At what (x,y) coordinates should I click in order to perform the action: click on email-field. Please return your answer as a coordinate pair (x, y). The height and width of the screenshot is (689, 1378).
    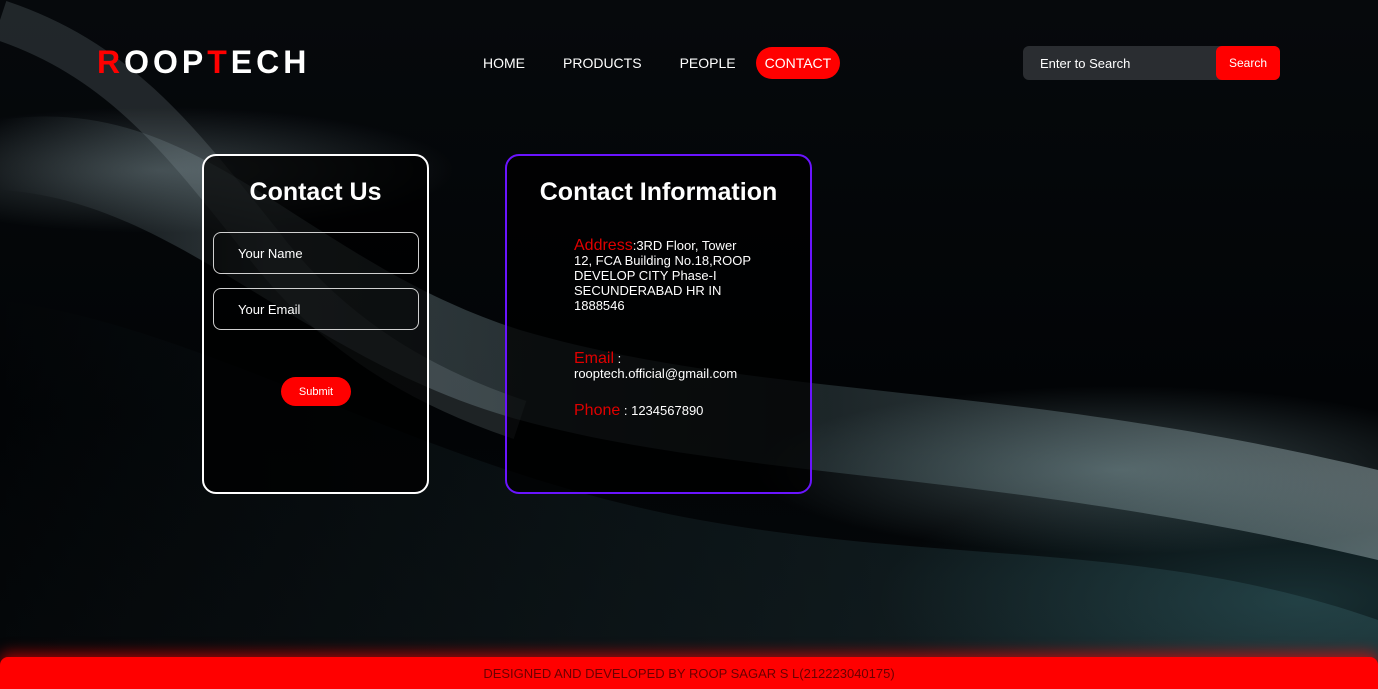
    Looking at the image, I should click on (316, 309).